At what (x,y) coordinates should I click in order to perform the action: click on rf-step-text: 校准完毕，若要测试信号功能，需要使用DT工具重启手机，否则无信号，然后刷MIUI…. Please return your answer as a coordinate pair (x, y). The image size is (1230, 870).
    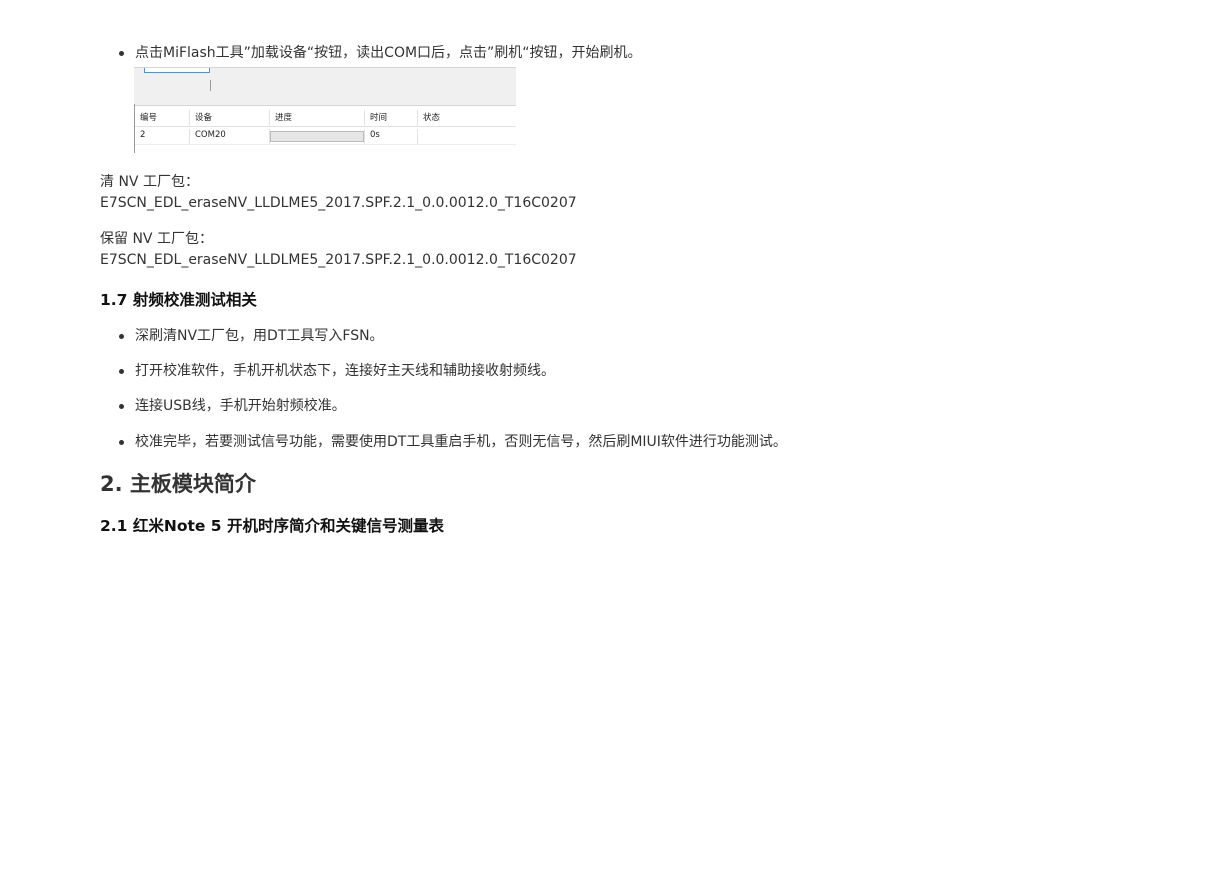
    Looking at the image, I should click on (461, 442).